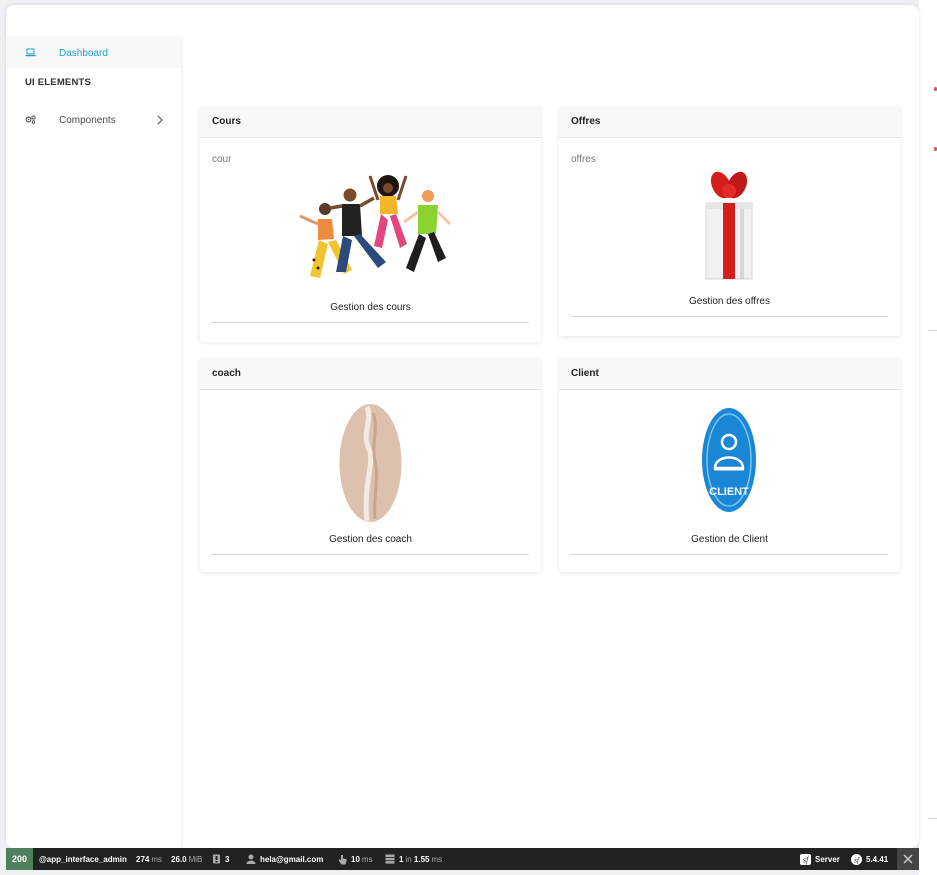 This screenshot has height=875, width=937. What do you see at coordinates (19, 859) in the screenshot?
I see `status-code-badge: 200` at bounding box center [19, 859].